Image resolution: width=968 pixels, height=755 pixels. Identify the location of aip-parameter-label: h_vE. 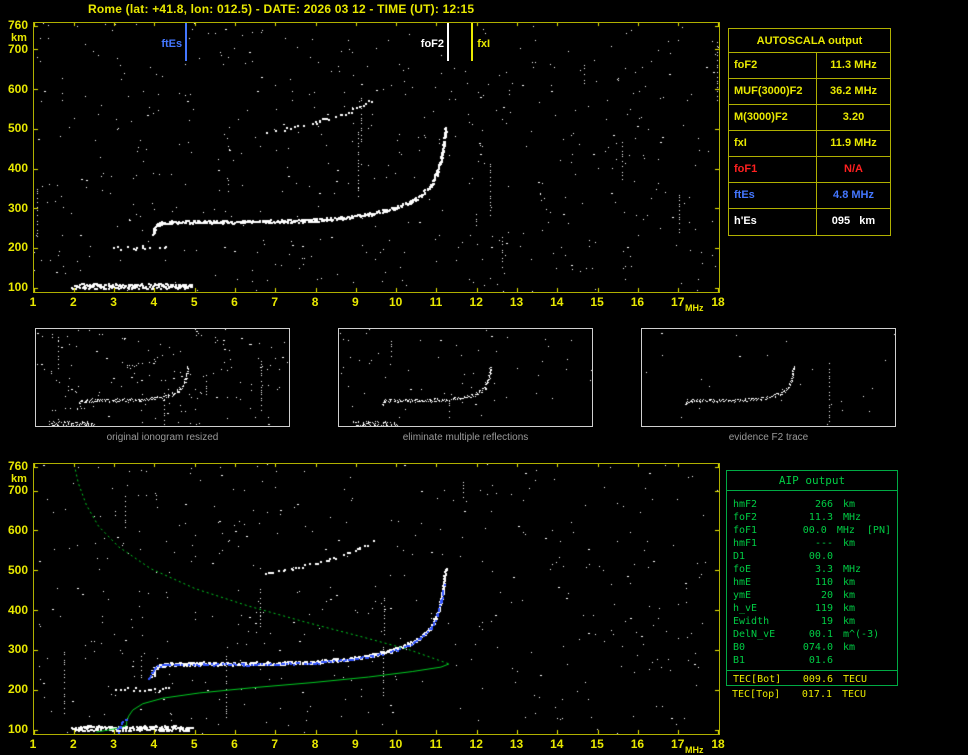
(745, 608).